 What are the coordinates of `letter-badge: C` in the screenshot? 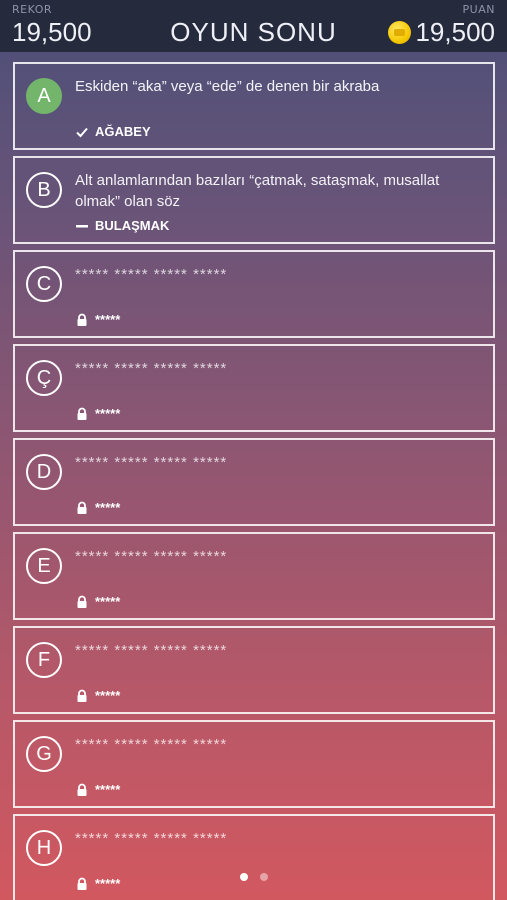 It's located at (44, 284).